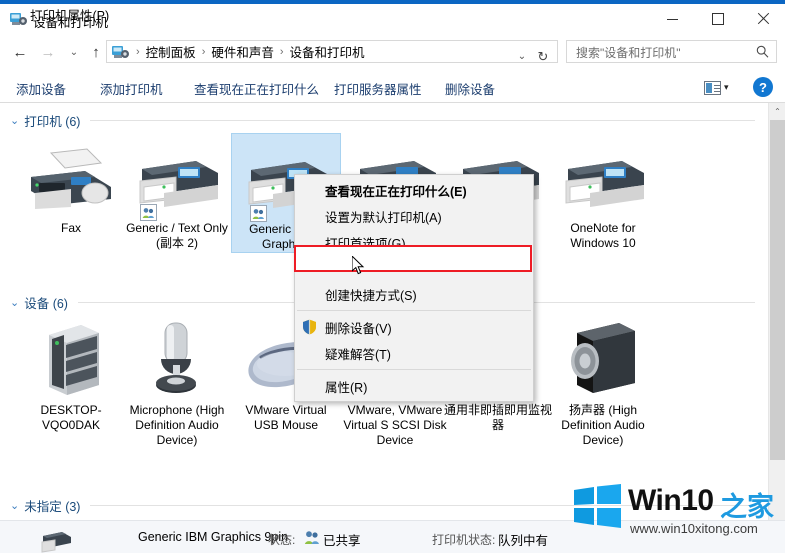  I want to click on fax-icon, so click(71, 176).